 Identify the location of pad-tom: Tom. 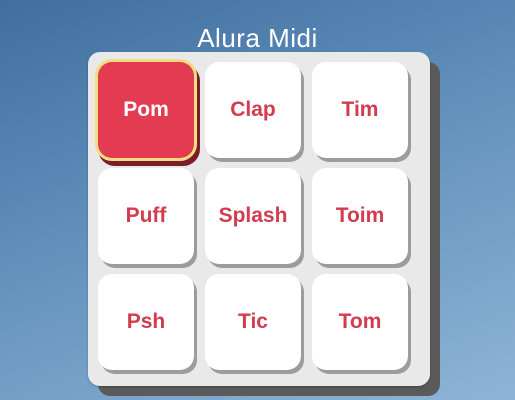
(360, 322).